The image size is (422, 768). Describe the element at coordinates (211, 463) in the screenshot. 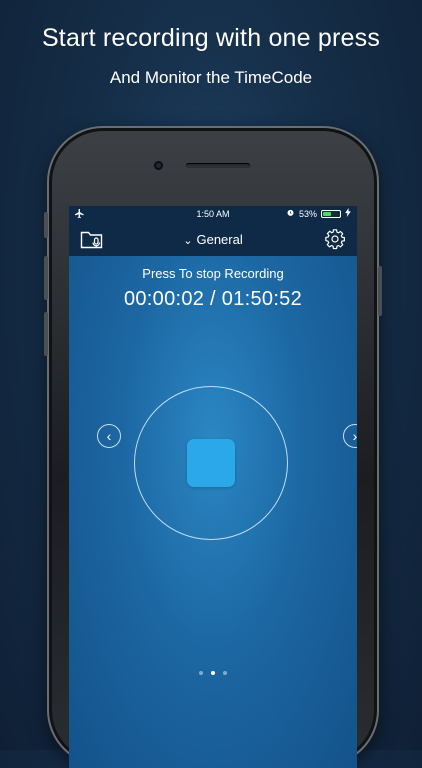

I see `stop-recording-button` at that location.